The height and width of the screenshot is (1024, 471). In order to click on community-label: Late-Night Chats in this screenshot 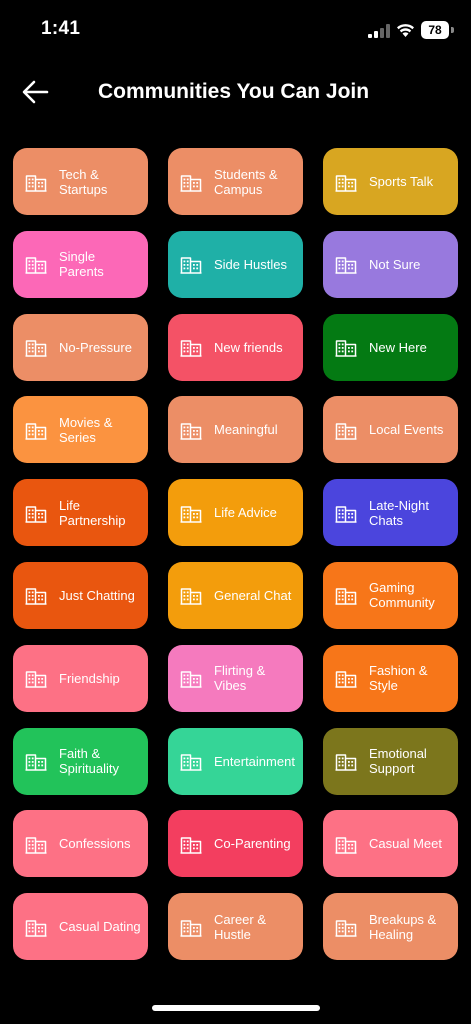, I will do `click(399, 512)`.